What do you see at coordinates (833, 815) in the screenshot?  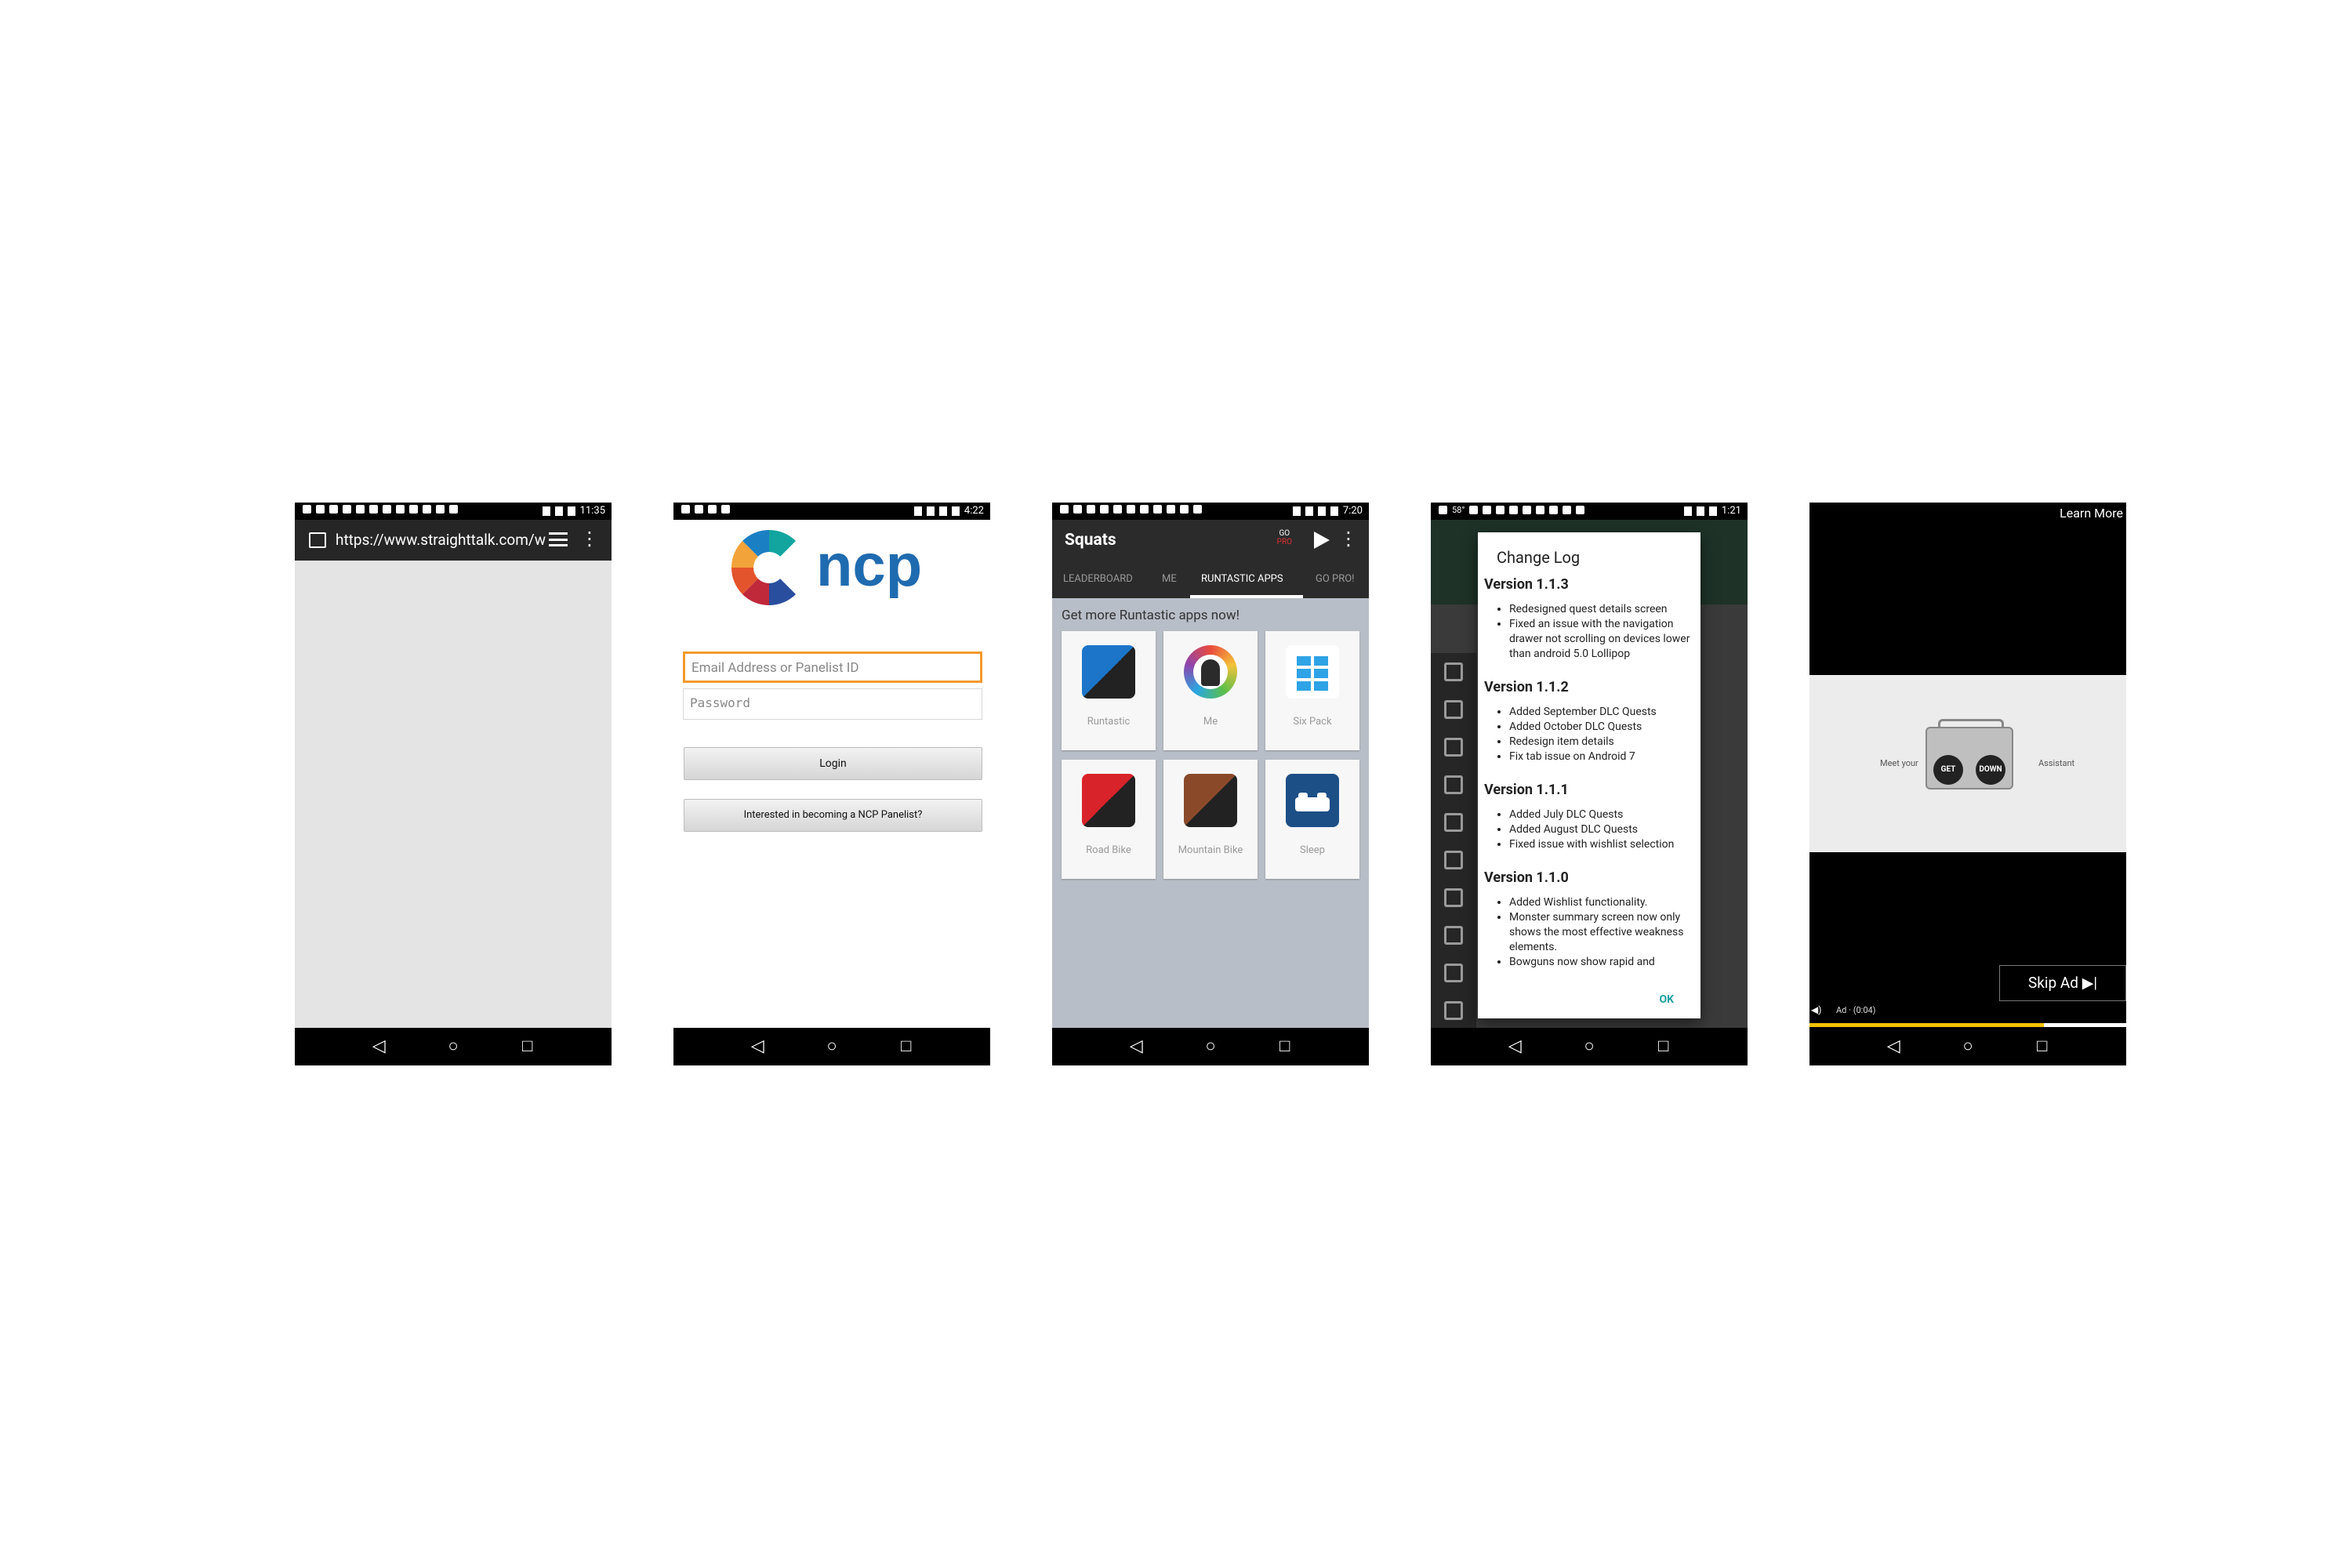 I see `become-panelist-button: Interested in becoming a NCP Panelist?` at bounding box center [833, 815].